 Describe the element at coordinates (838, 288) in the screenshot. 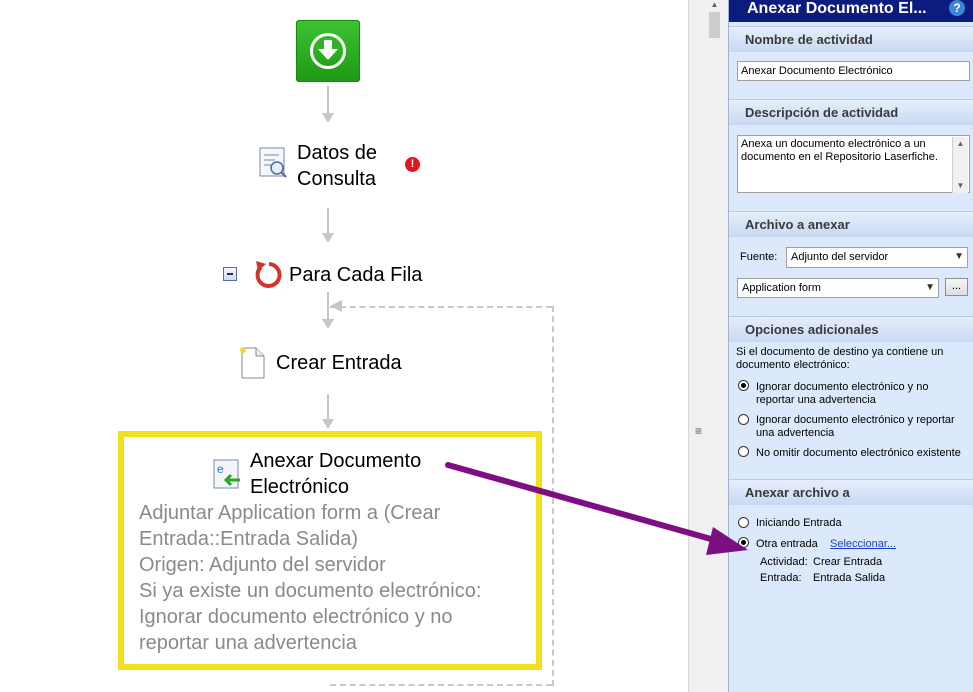

I see `file-dropdown: Application form ▼` at that location.